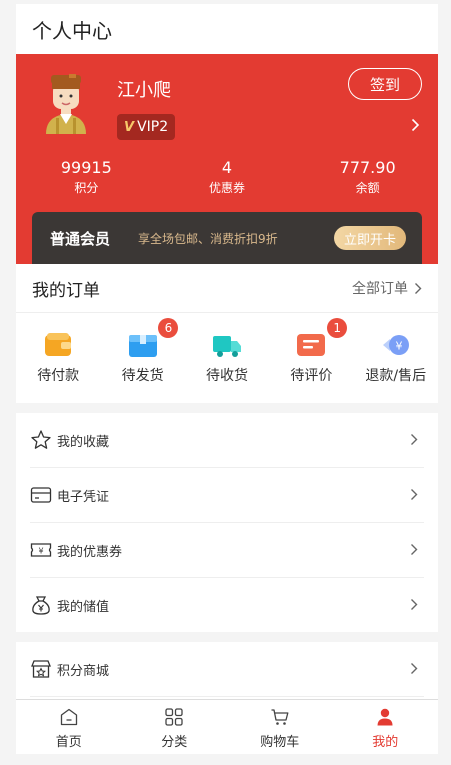 The height and width of the screenshot is (765, 451). Describe the element at coordinates (90, 552) in the screenshot. I see `menu-label: 我的优惠券` at that location.